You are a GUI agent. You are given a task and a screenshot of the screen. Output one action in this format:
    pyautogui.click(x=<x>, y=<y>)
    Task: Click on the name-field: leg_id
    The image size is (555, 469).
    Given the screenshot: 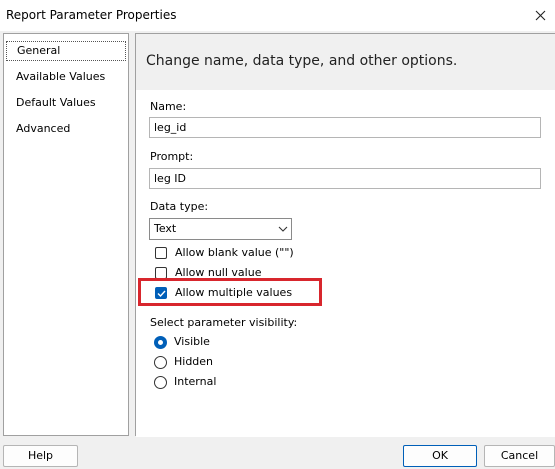 What is the action you would take?
    pyautogui.click(x=345, y=127)
    